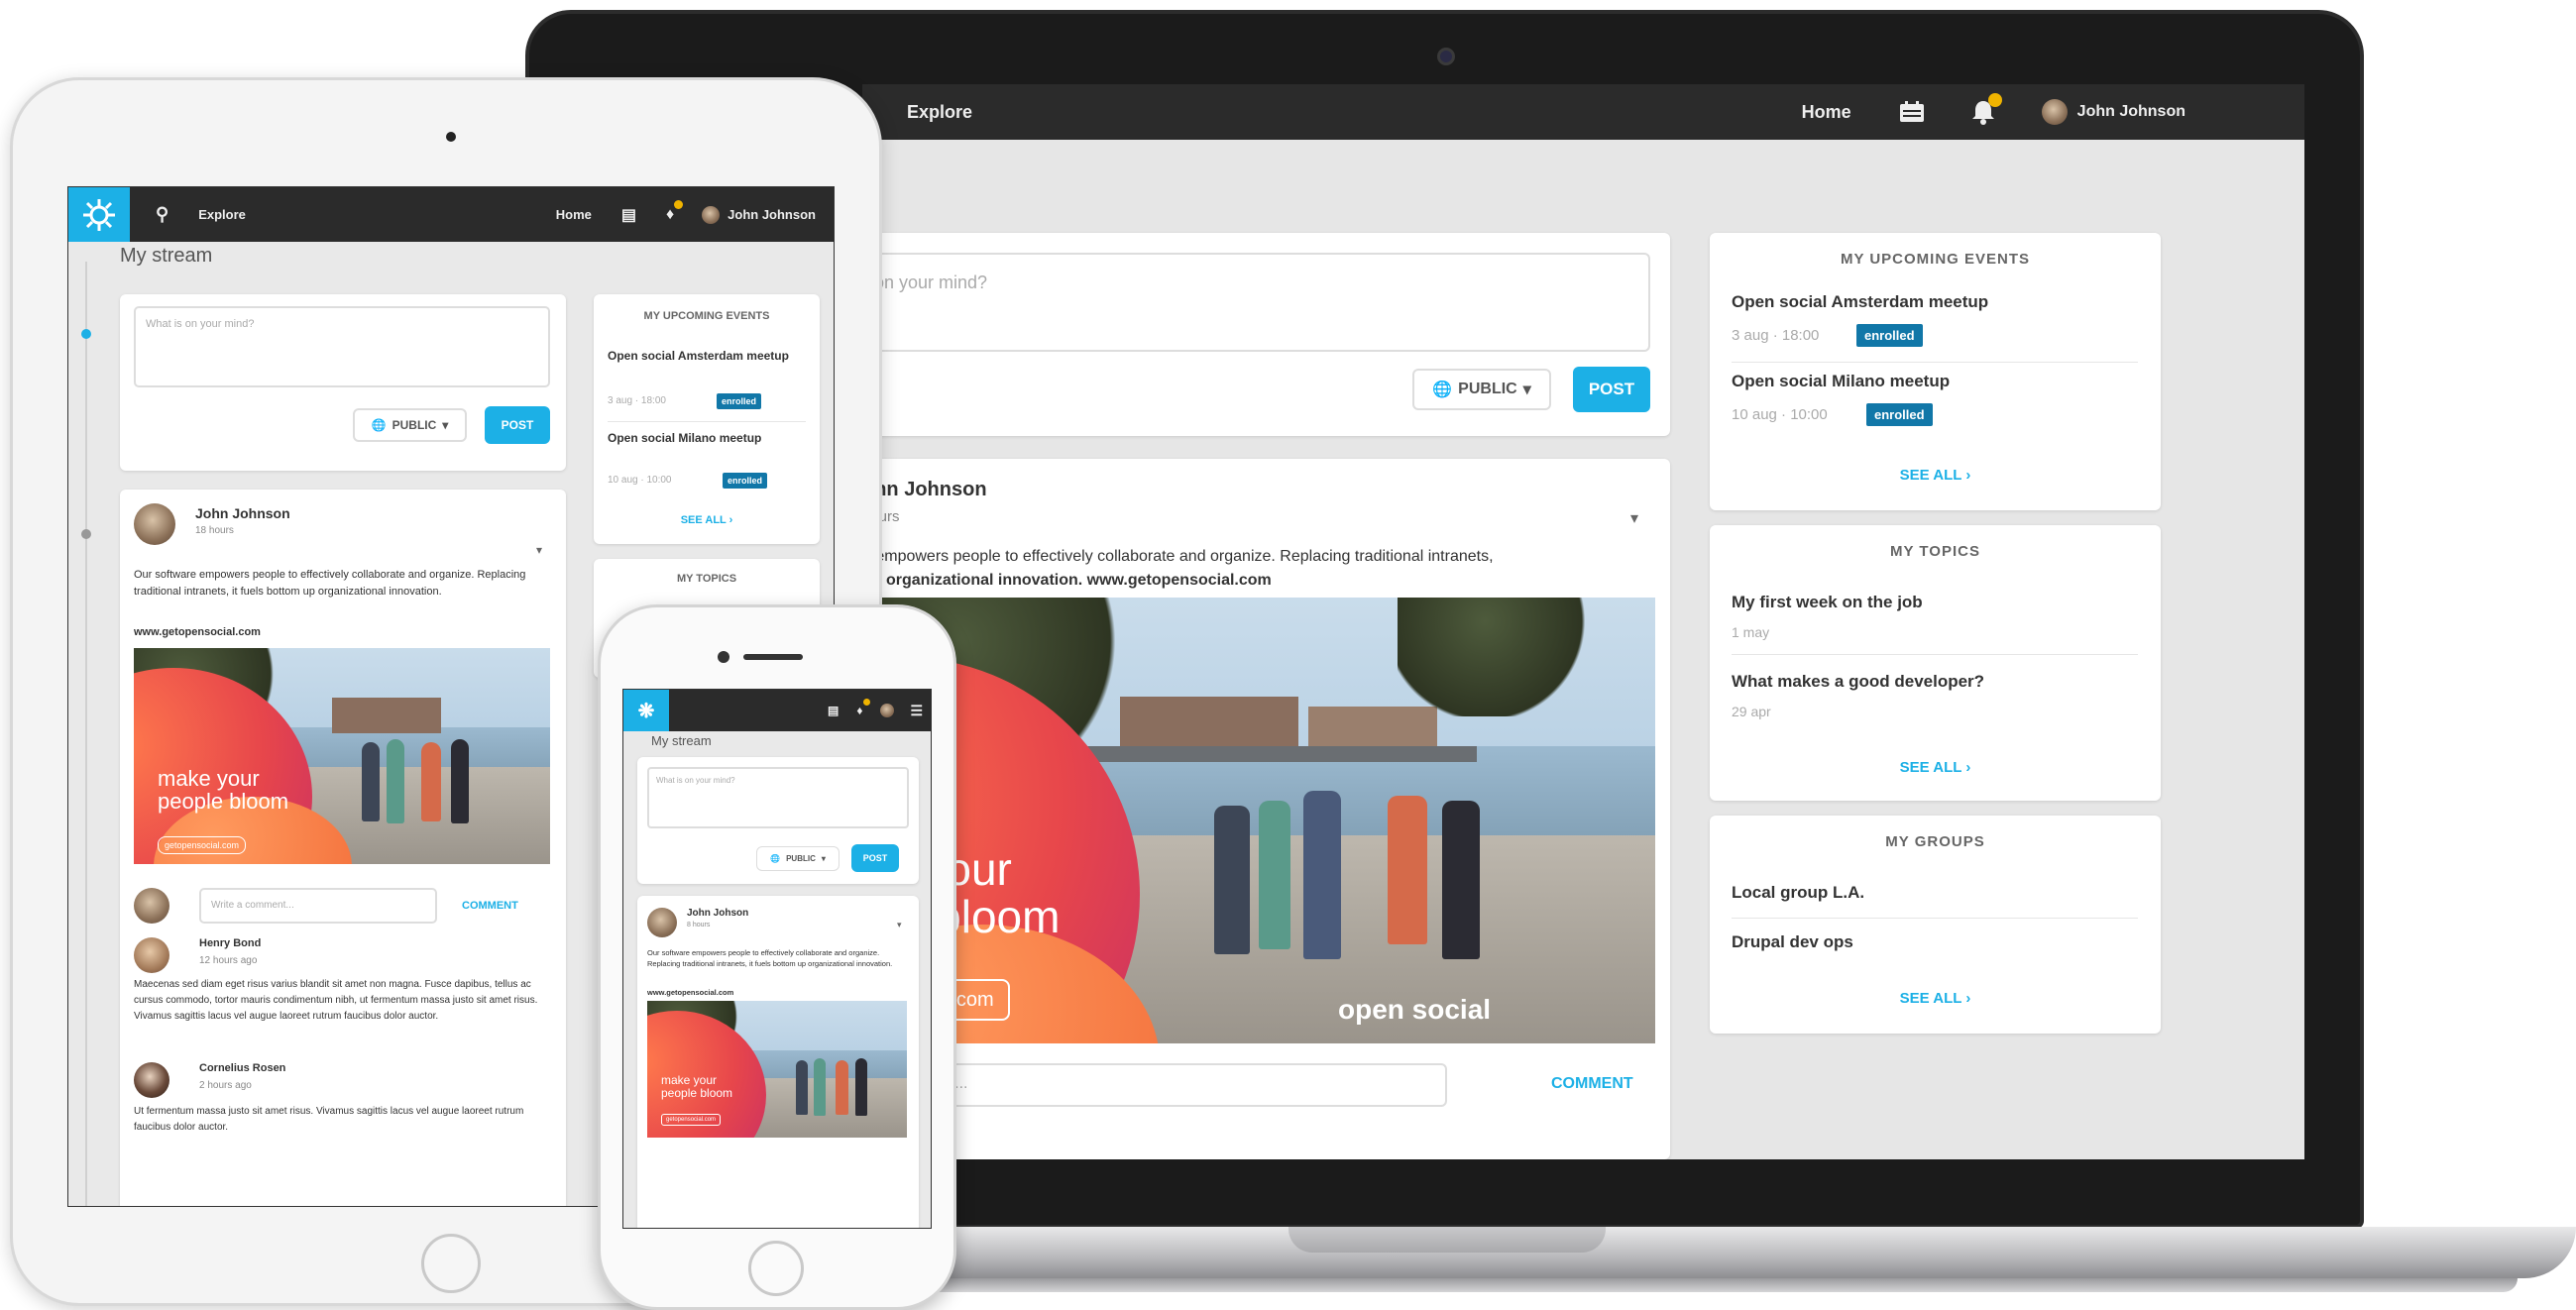 This screenshot has height=1310, width=2576. I want to click on event-meta-1: 3 aug · 18:00, so click(637, 400).